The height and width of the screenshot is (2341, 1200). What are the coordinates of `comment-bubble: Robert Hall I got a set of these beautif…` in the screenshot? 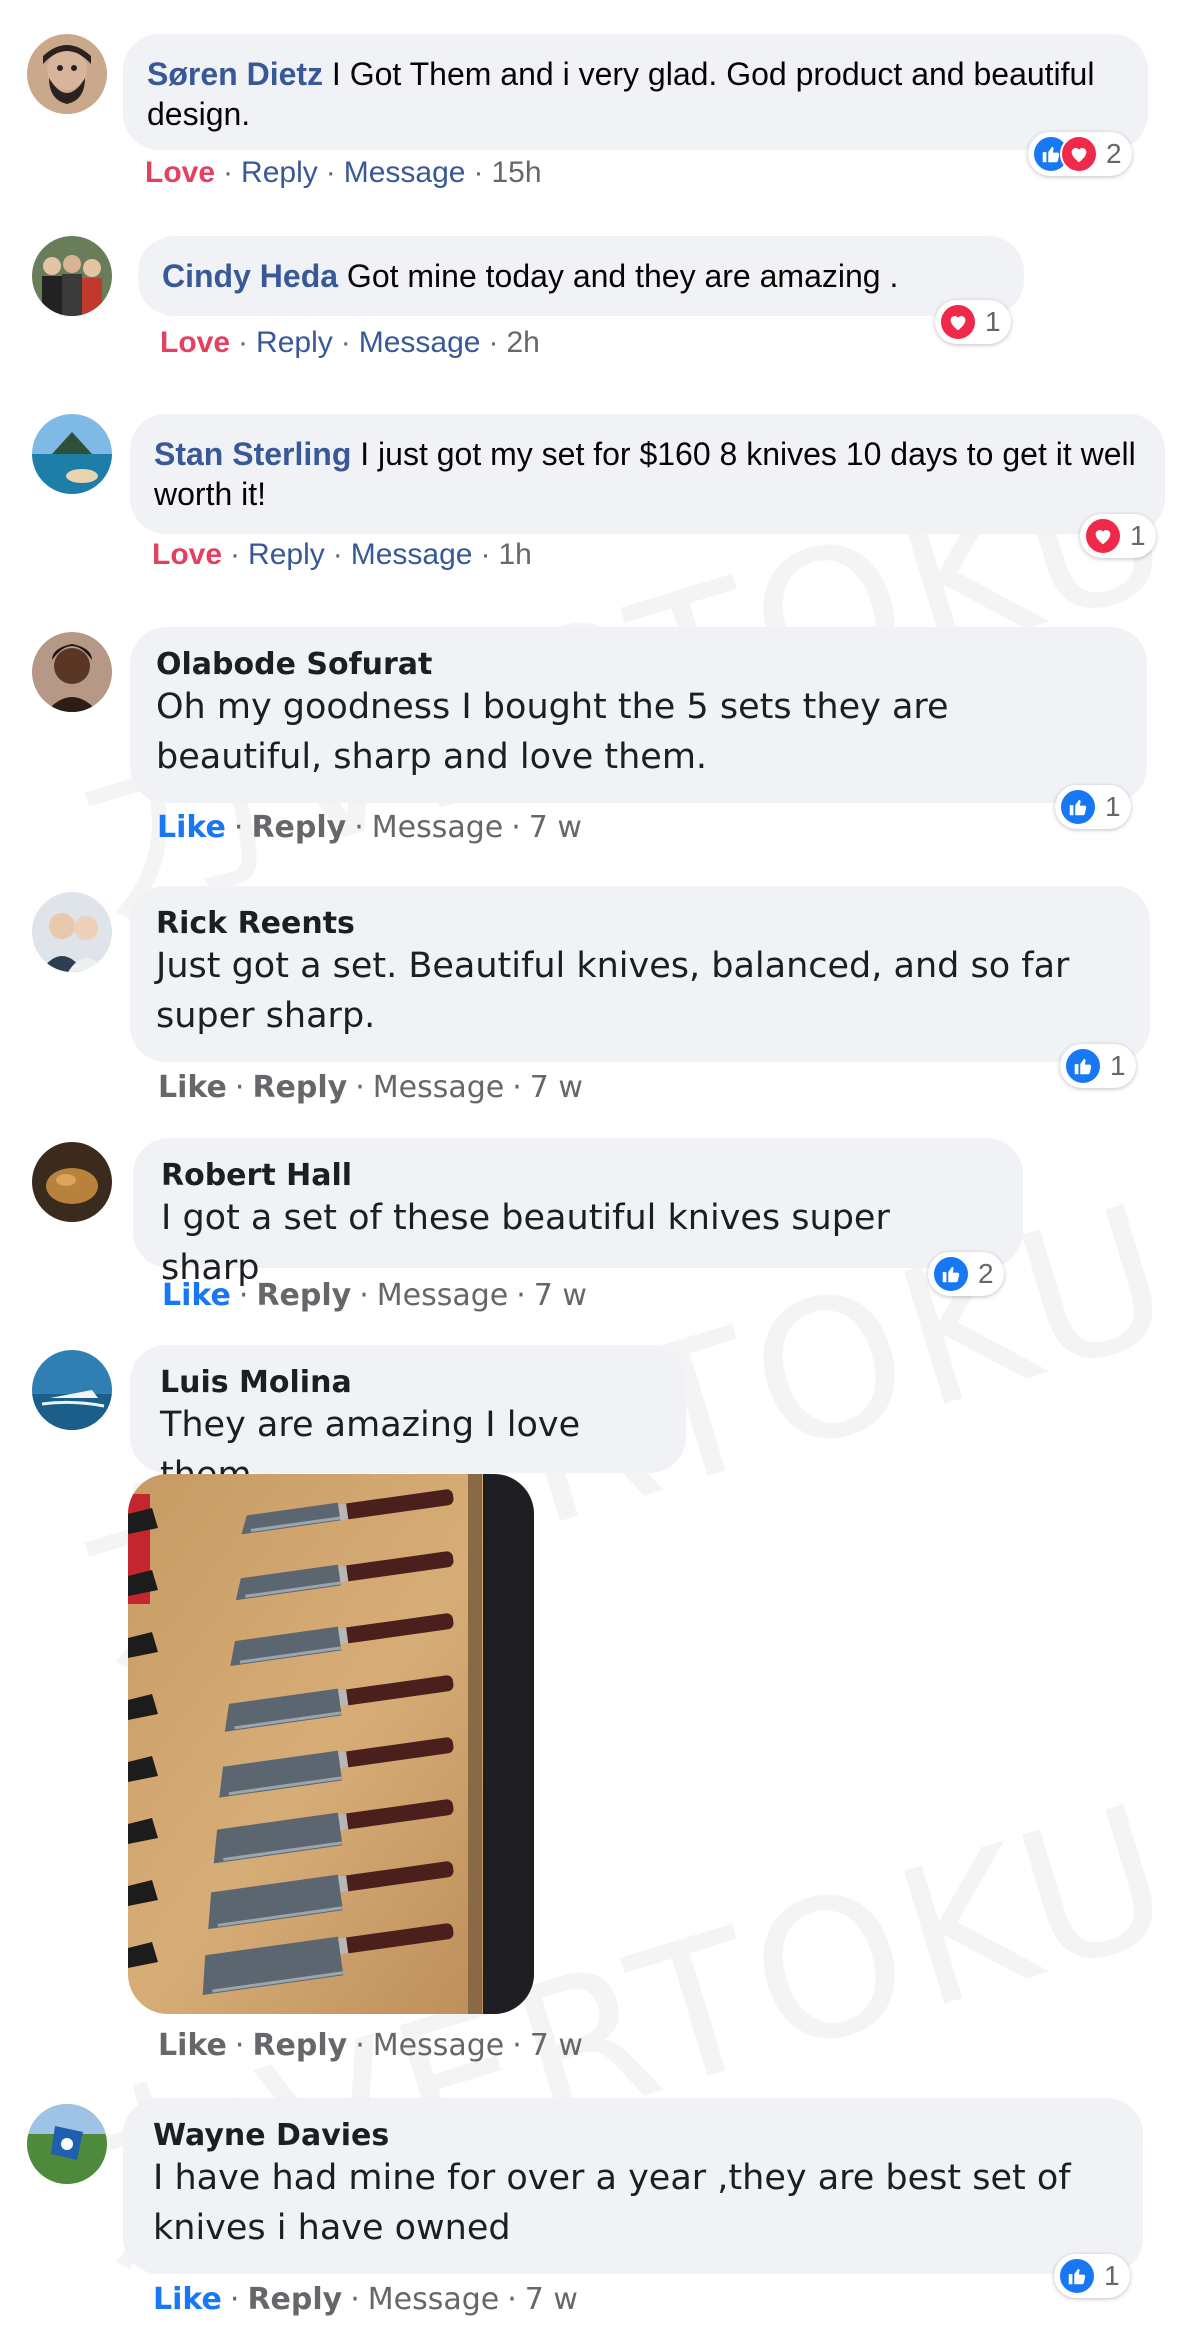 It's located at (578, 1213).